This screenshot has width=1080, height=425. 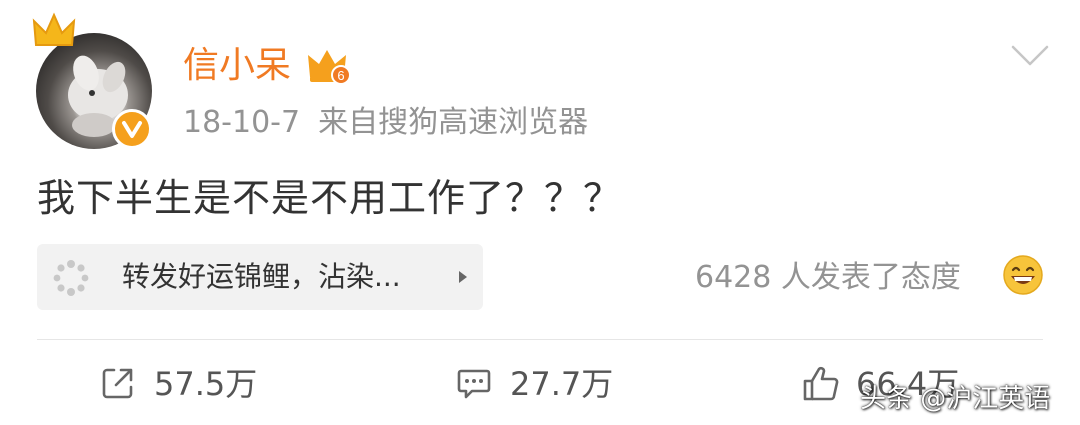 I want to click on divider, so click(x=540, y=339).